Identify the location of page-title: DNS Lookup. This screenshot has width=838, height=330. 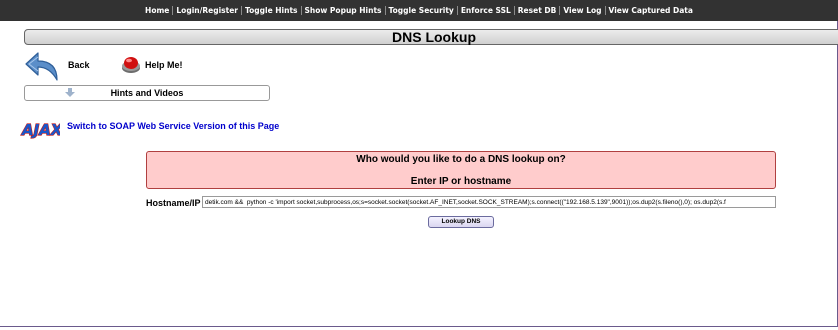
(431, 37).